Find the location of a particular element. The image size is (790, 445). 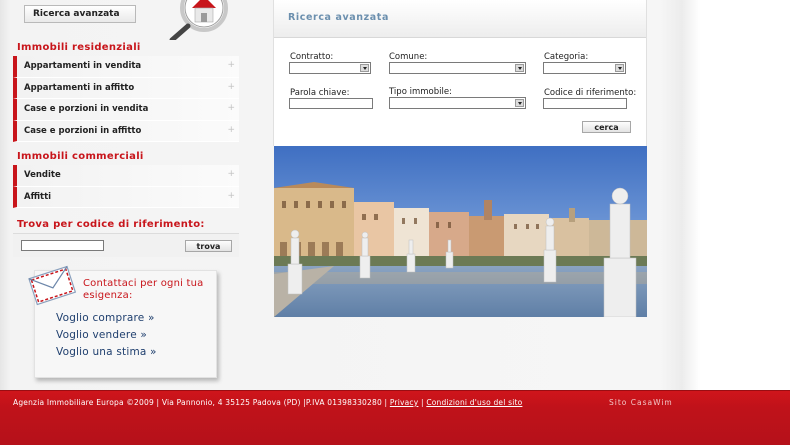

link-sell: Voglio vendere » is located at coordinates (101, 335).